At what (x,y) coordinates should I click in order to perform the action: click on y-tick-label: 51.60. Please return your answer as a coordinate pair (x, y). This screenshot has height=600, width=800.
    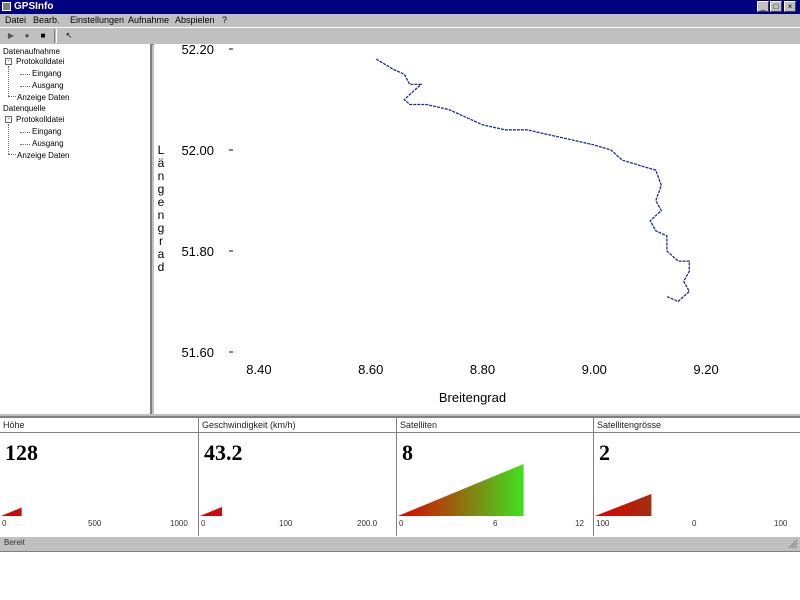
    Looking at the image, I should click on (197, 352).